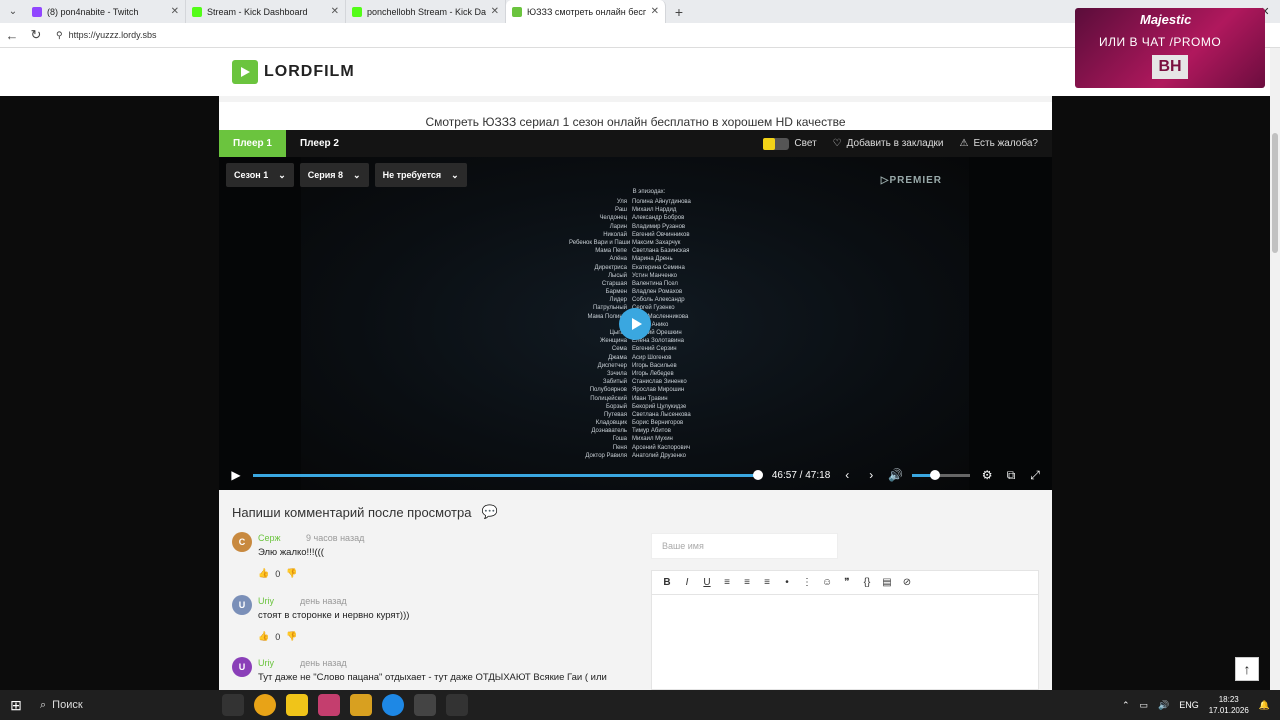  Describe the element at coordinates (650, 398) in the screenshot. I see `credit-actor: Иван Травин` at that location.